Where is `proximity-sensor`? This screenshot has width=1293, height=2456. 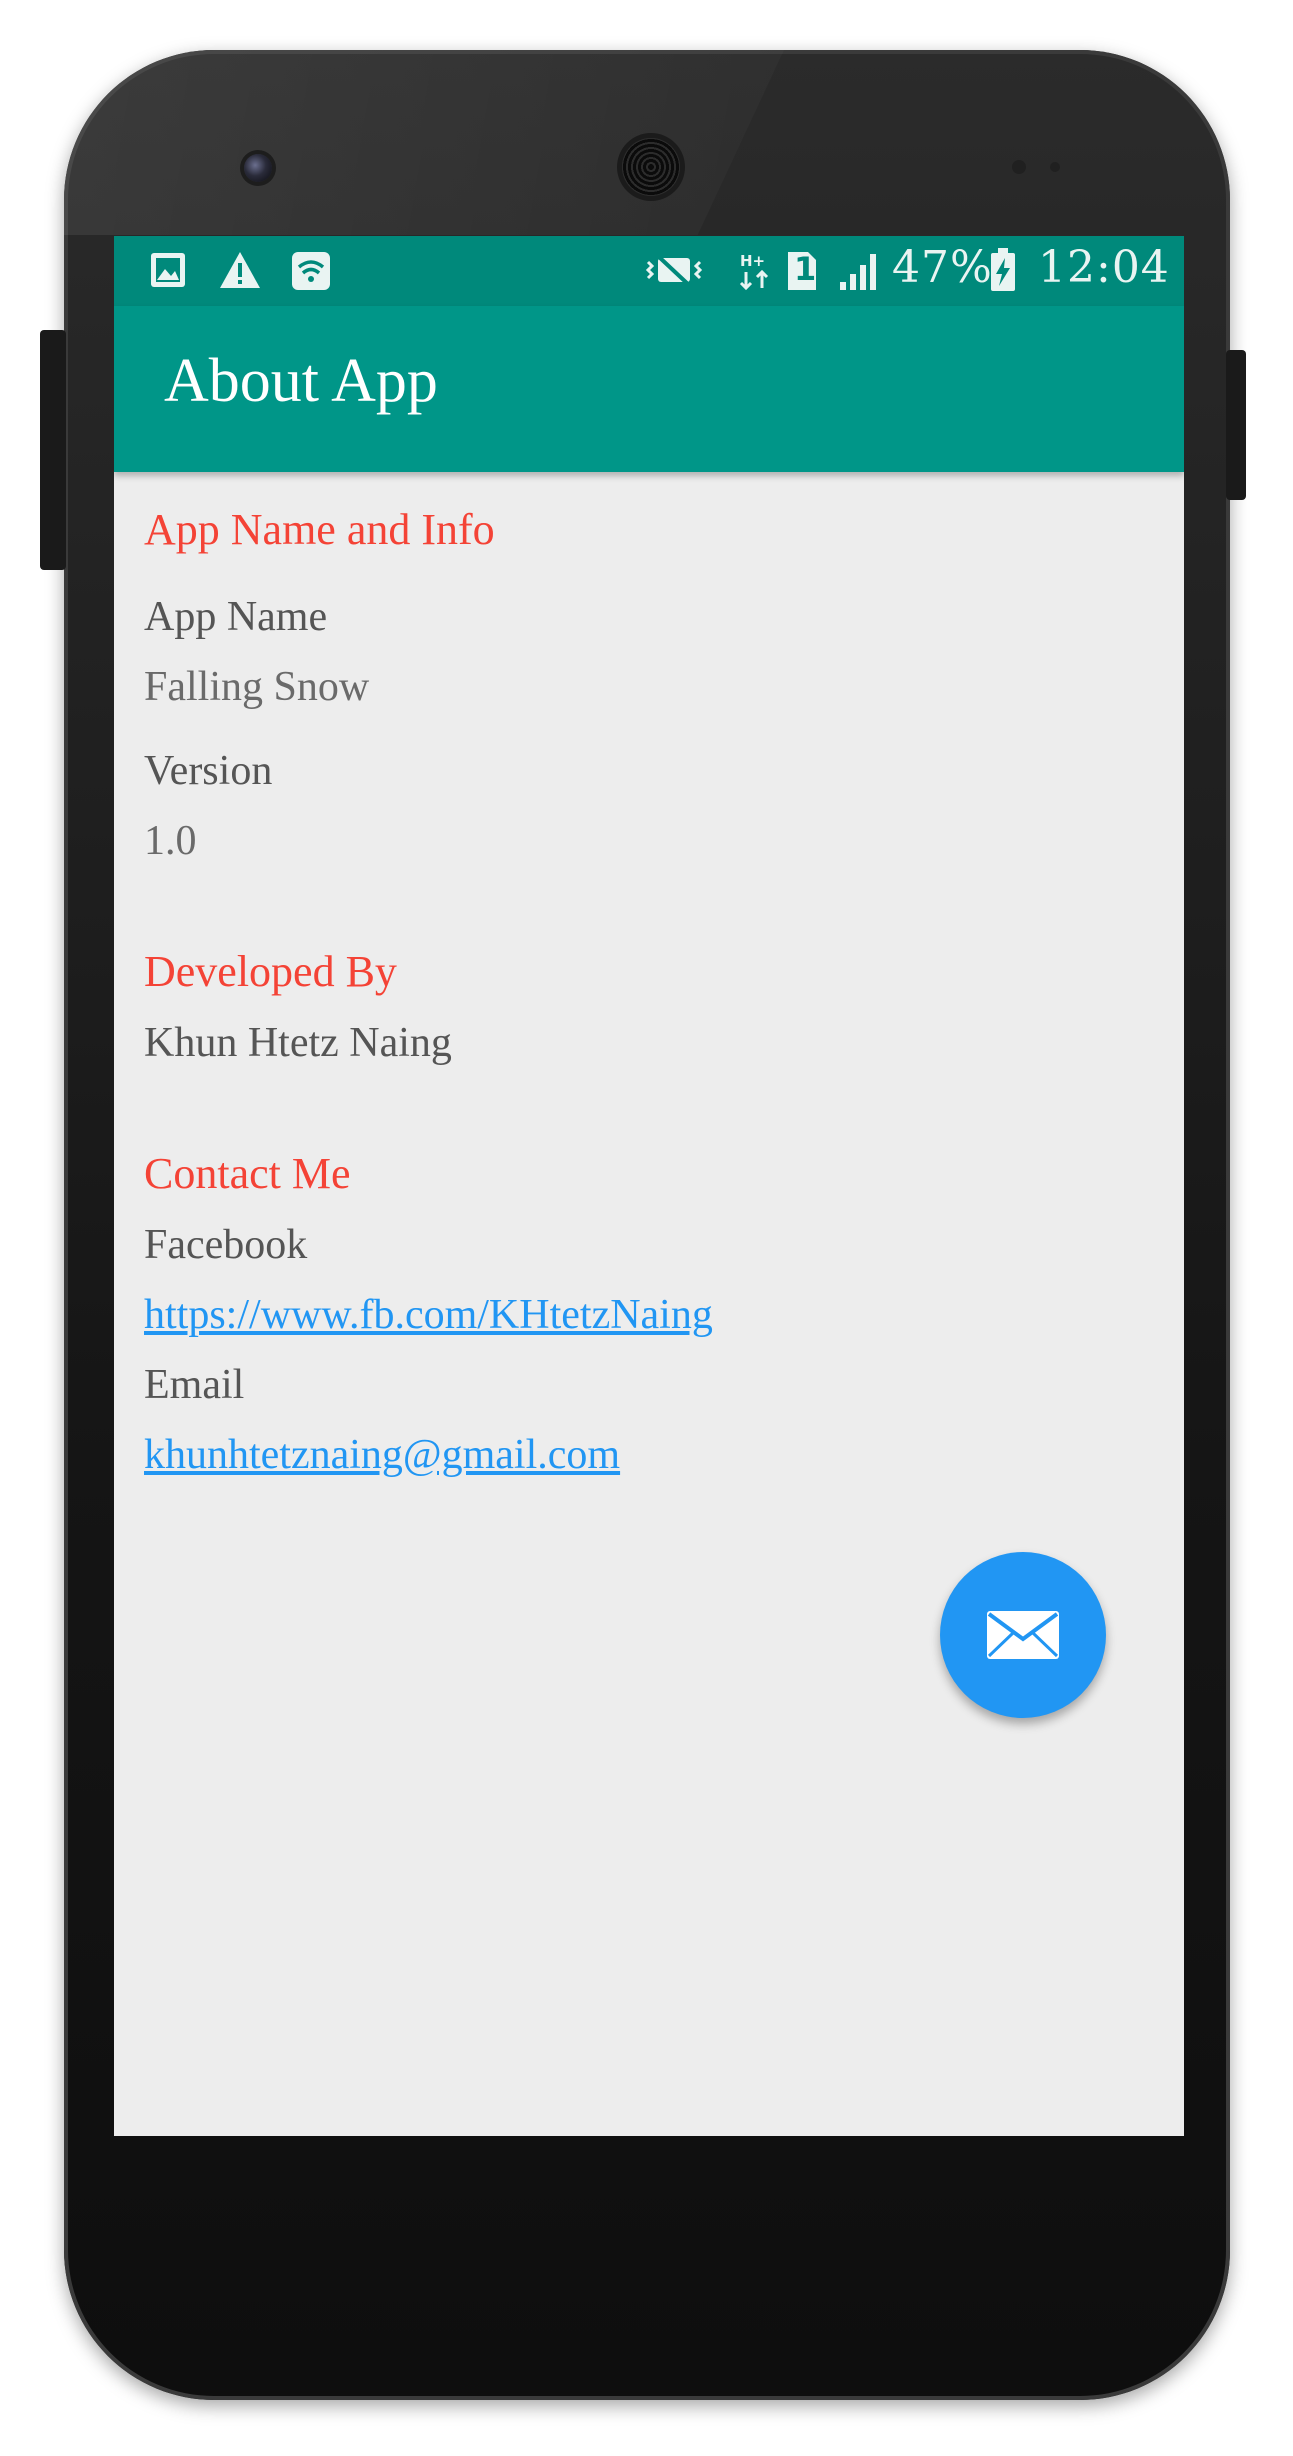
proximity-sensor is located at coordinates (1019, 167).